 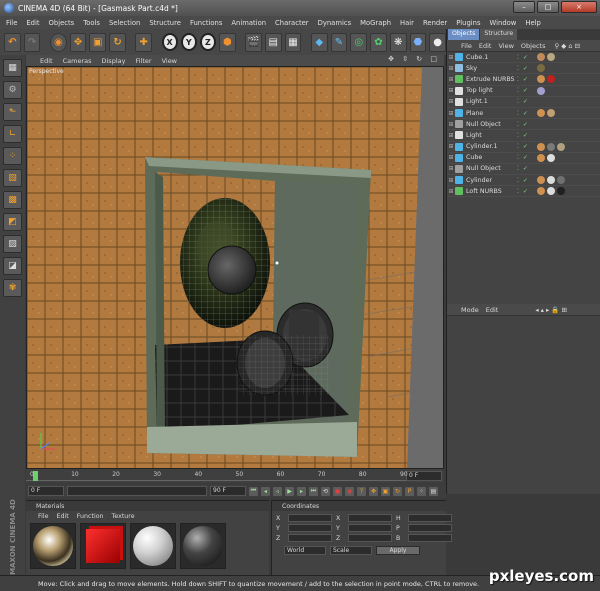 I want to click on add-icon: ✚, so click(x=144, y=42).